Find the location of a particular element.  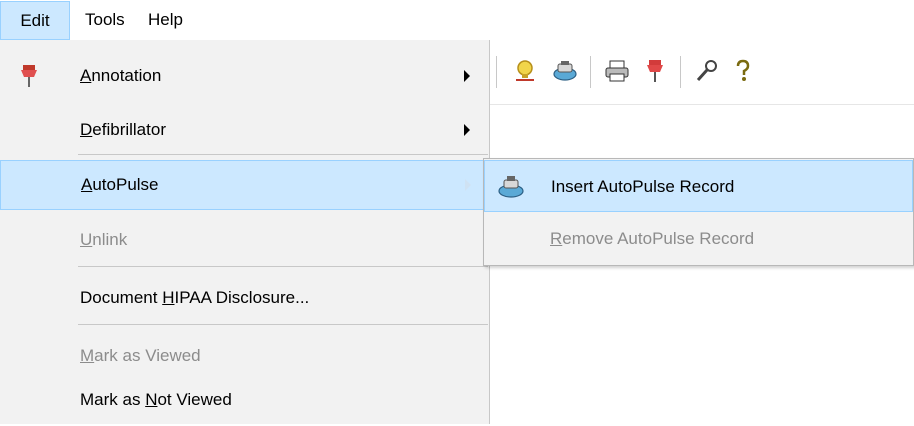

menu-item-label: Annotation is located at coordinates (121, 75).